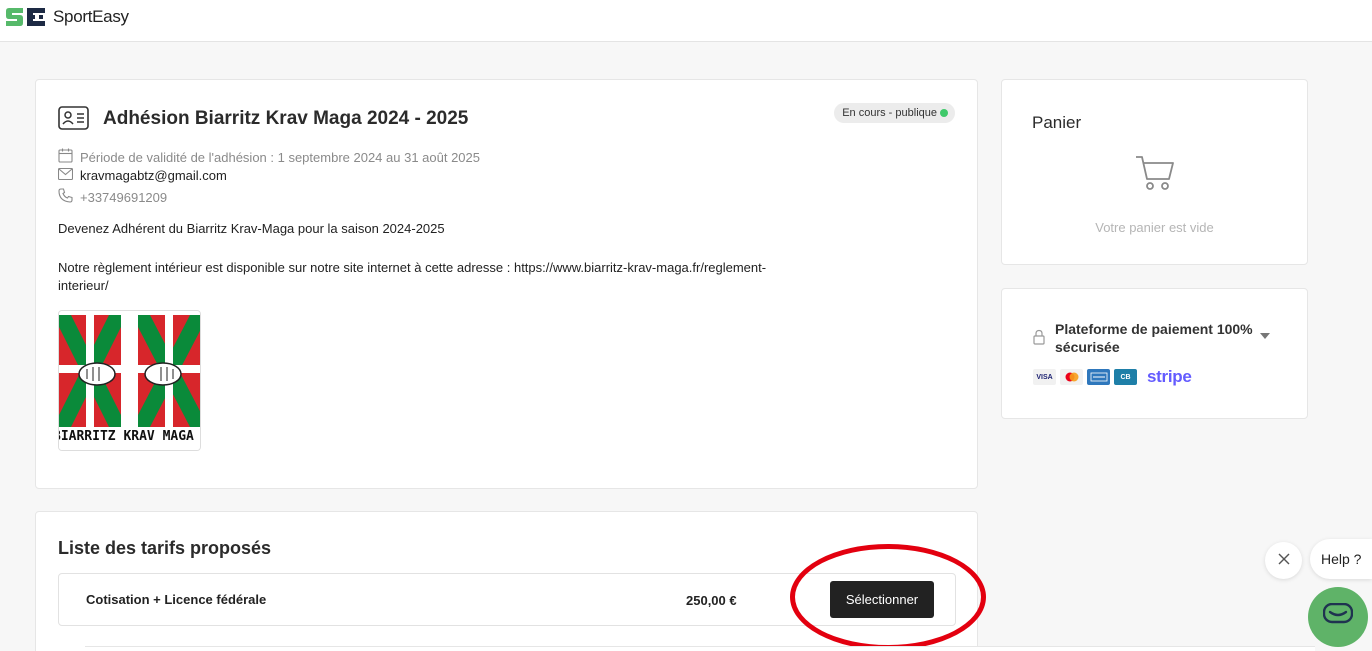 The width and height of the screenshot is (1372, 651). Describe the element at coordinates (26, 17) in the screenshot. I see `sporteasy-logo-icon` at that location.